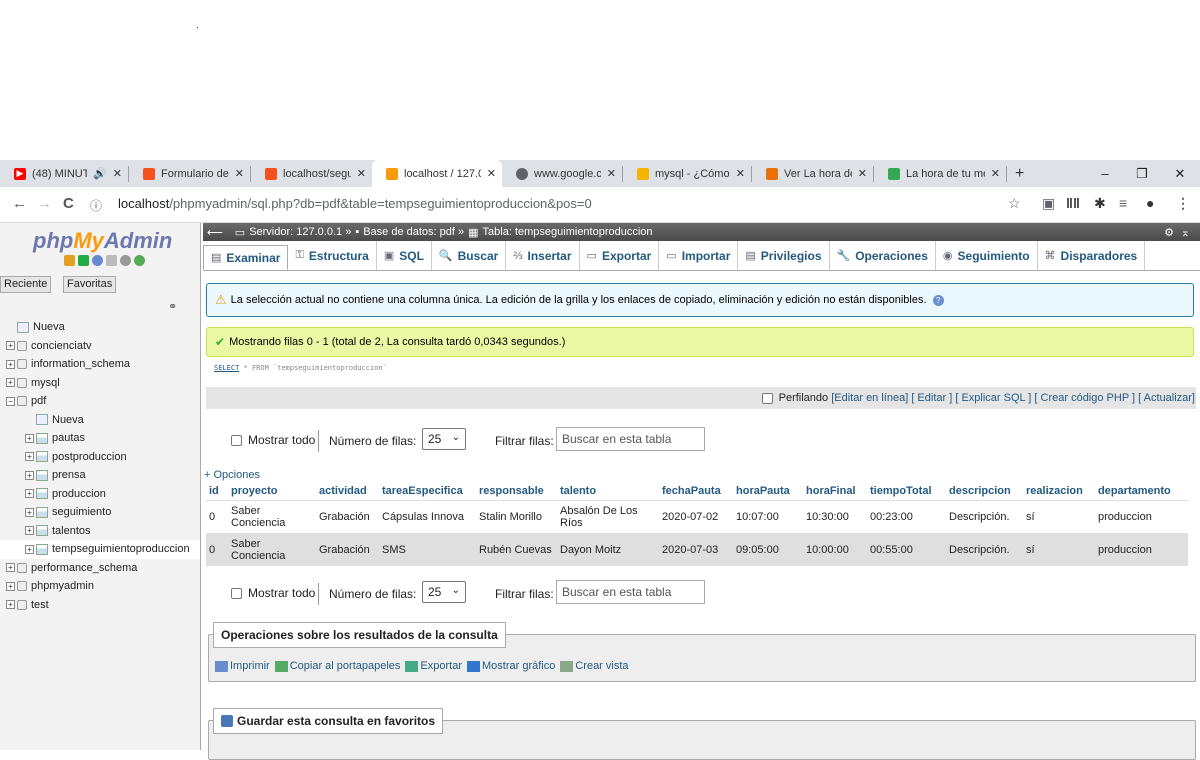  I want to click on settings-gear-icon: ⚙, so click(1169, 232).